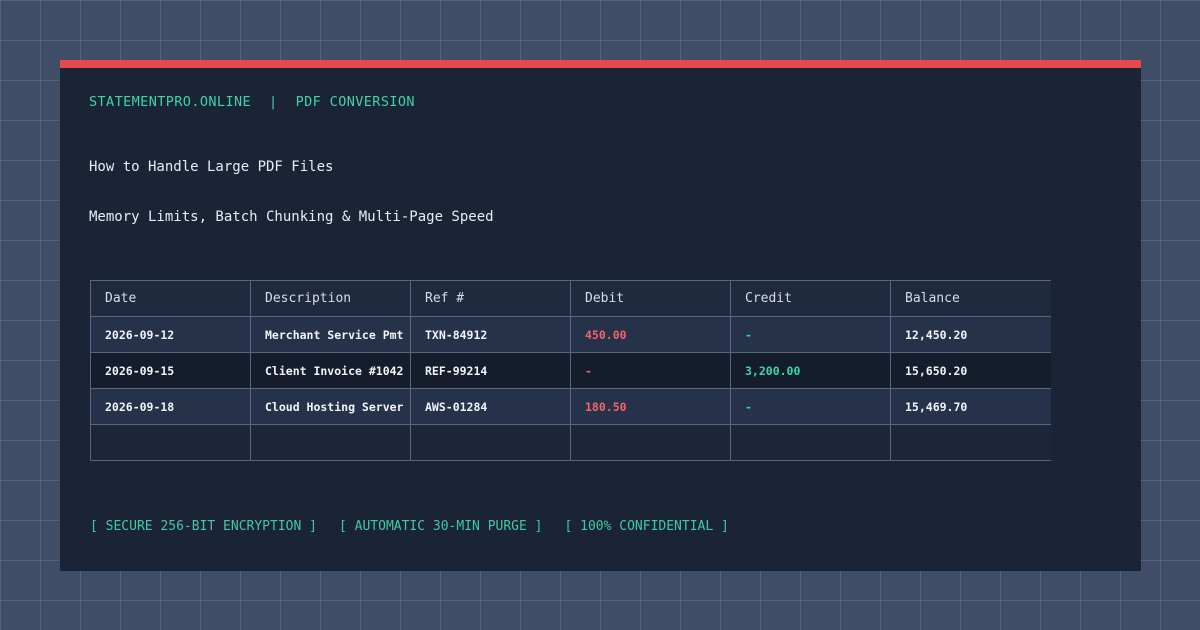 Image resolution: width=1200 pixels, height=630 pixels. I want to click on cell-date: 2026-09-18, so click(170, 406).